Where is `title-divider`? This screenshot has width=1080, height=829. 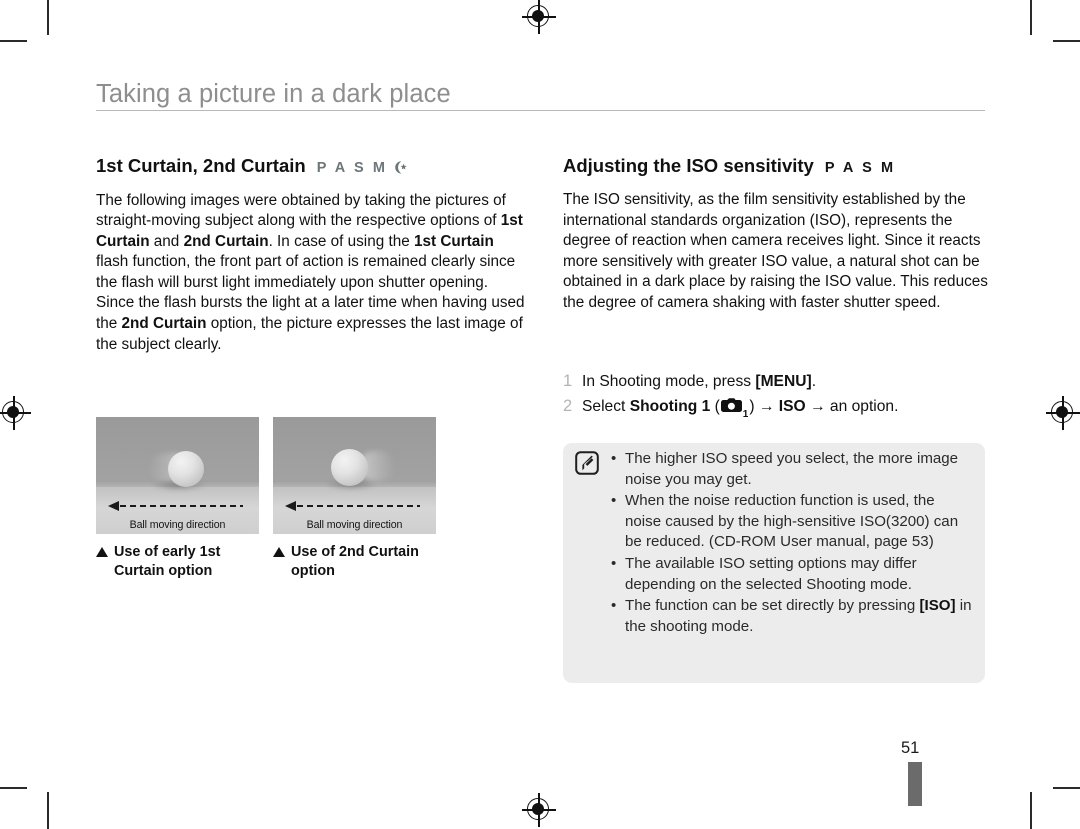
title-divider is located at coordinates (540, 110).